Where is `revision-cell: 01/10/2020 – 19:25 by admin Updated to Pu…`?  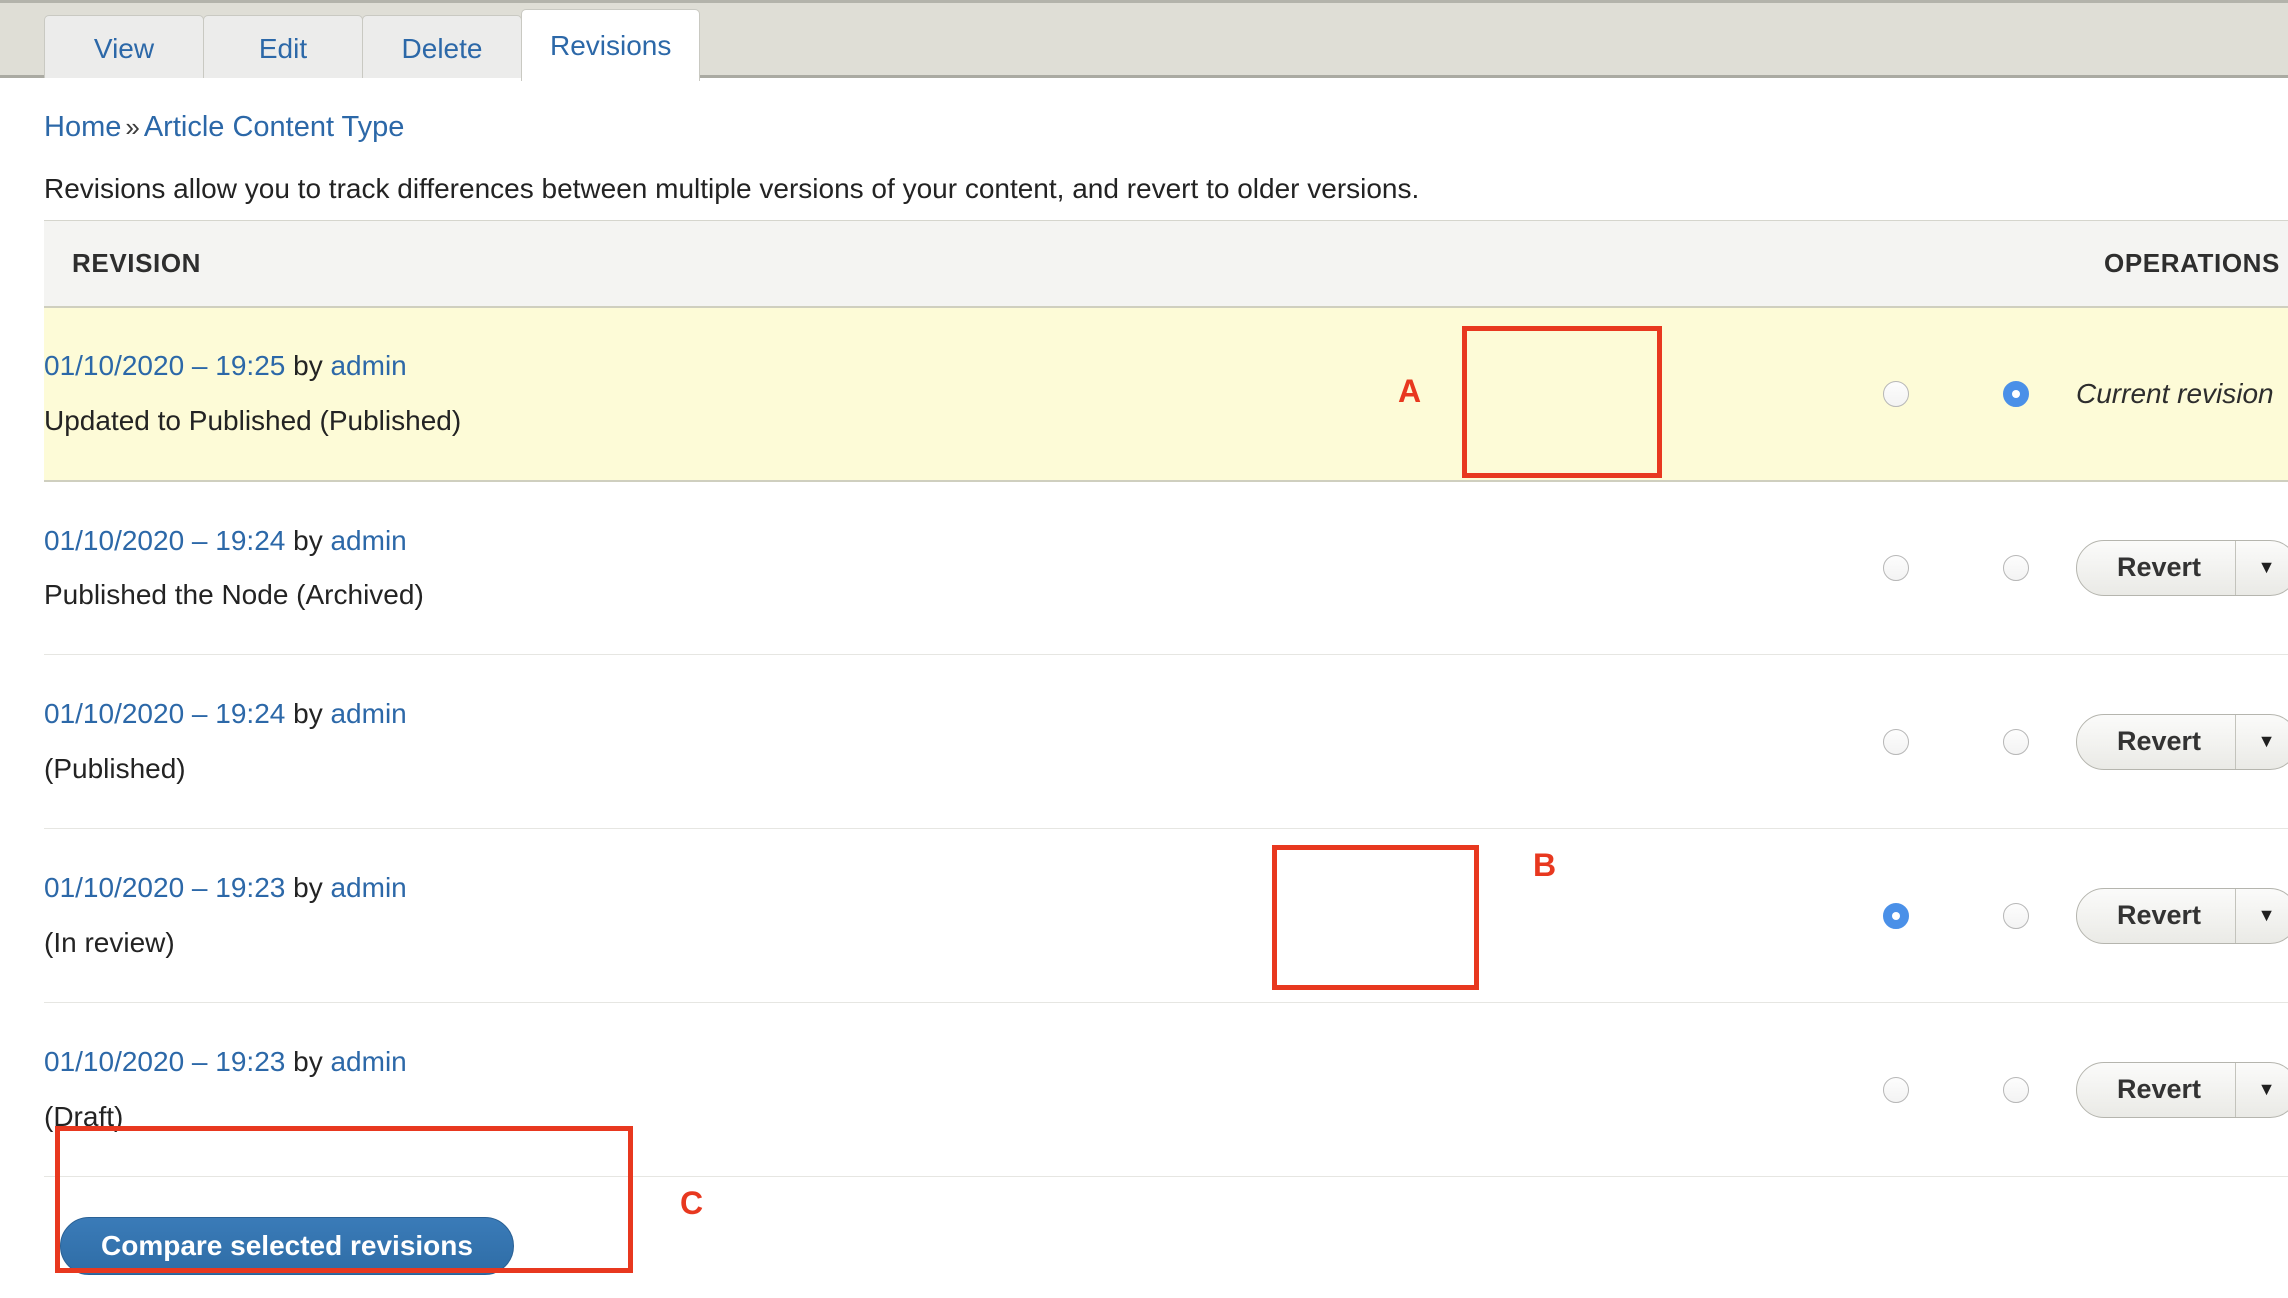
revision-cell: 01/10/2020 – 19:25 by admin Updated to Pu… is located at coordinates (940, 394).